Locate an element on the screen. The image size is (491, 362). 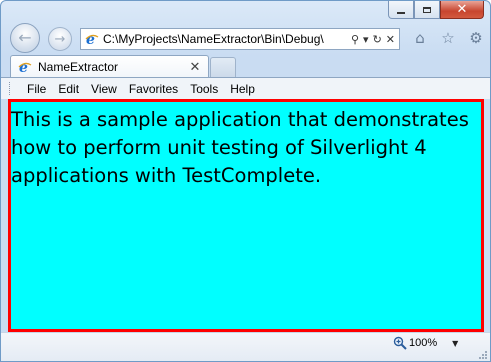
close-icon: ✕ is located at coordinates (462, 9).